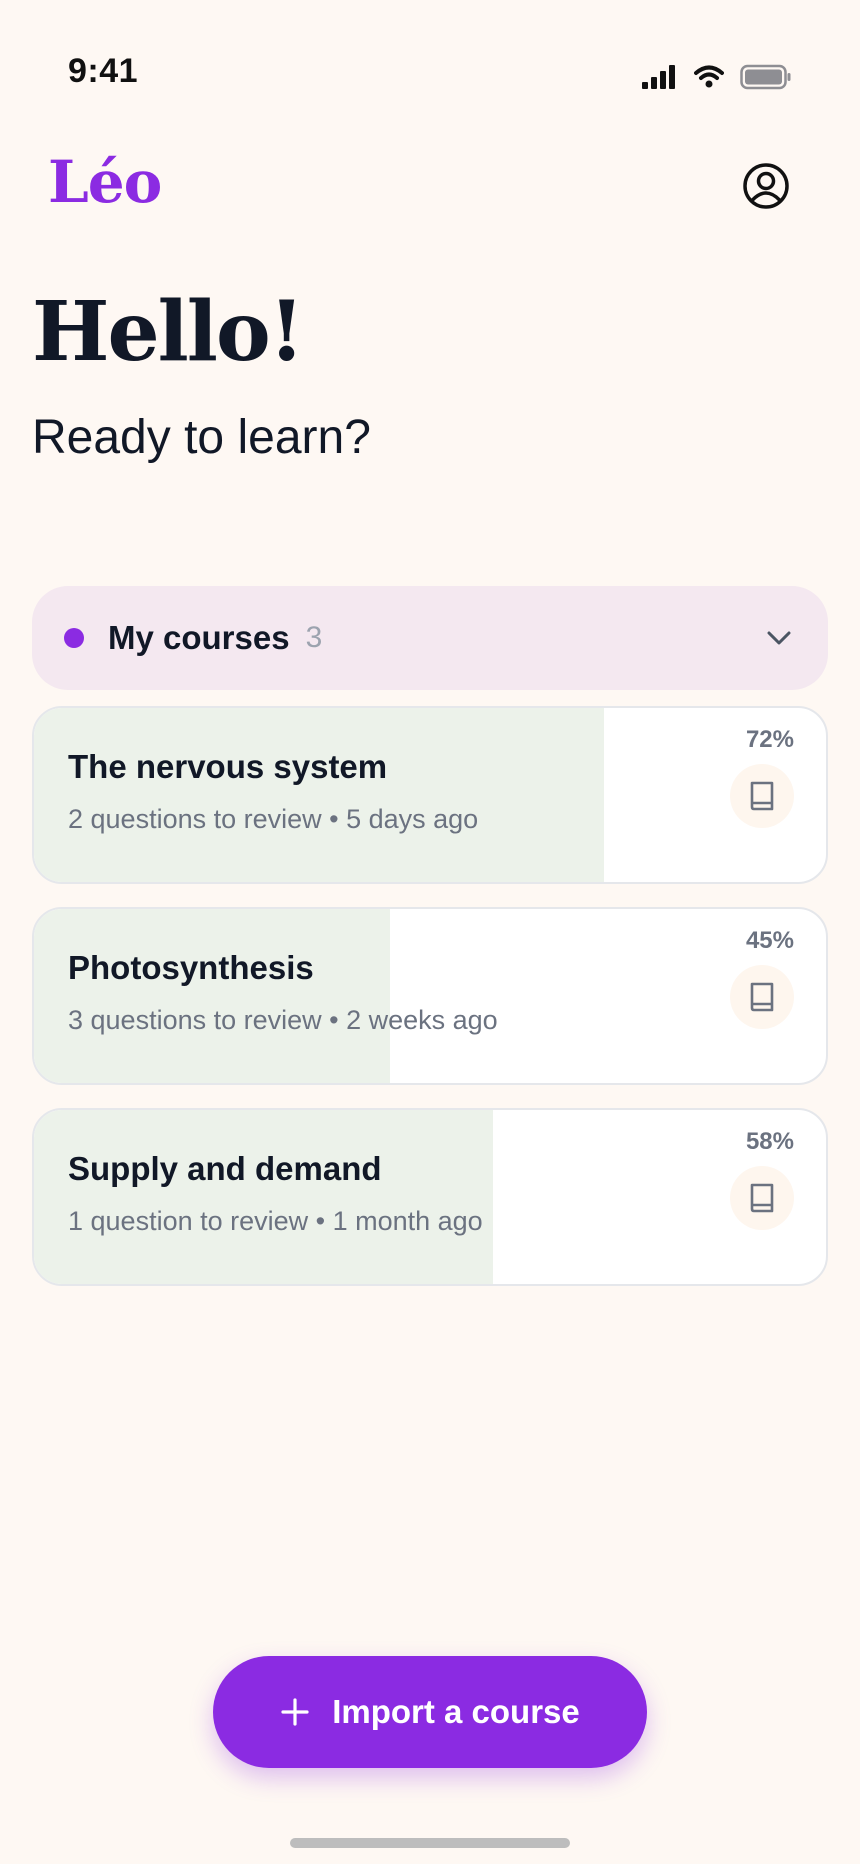 The width and height of the screenshot is (860, 1864). I want to click on courses-title: My courses, so click(199, 637).